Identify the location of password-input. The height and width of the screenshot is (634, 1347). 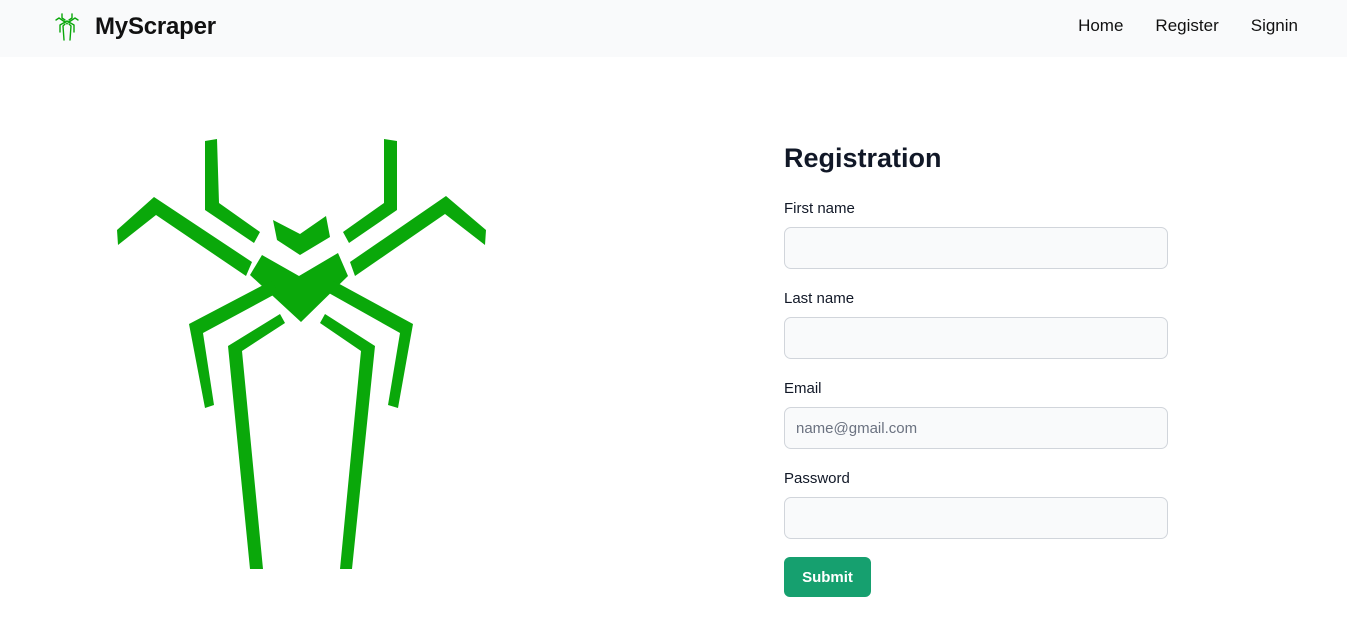
(976, 518).